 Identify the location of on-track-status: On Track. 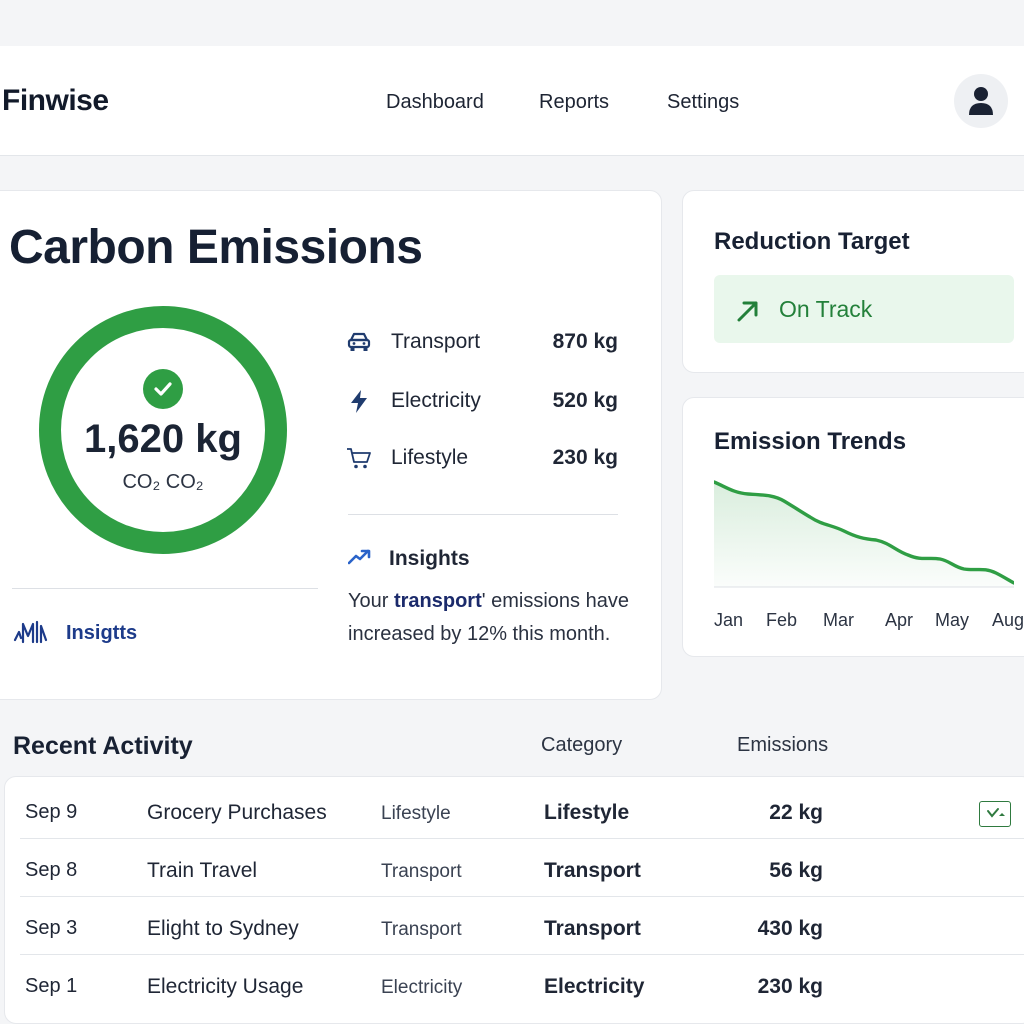
(864, 309).